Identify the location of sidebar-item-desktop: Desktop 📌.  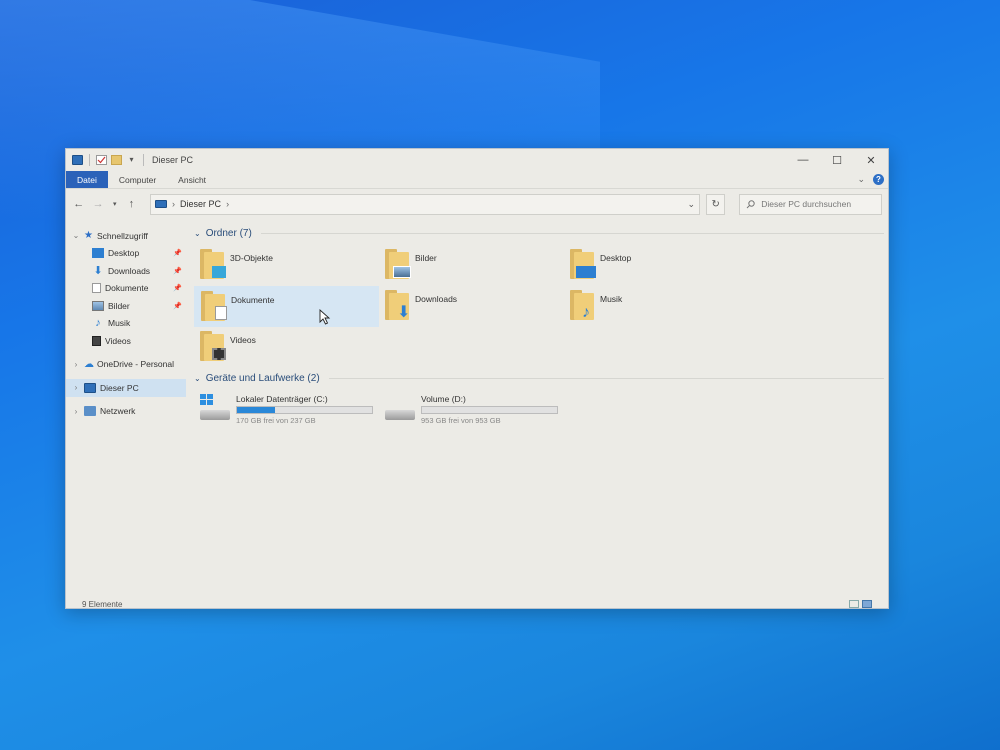
(126, 254).